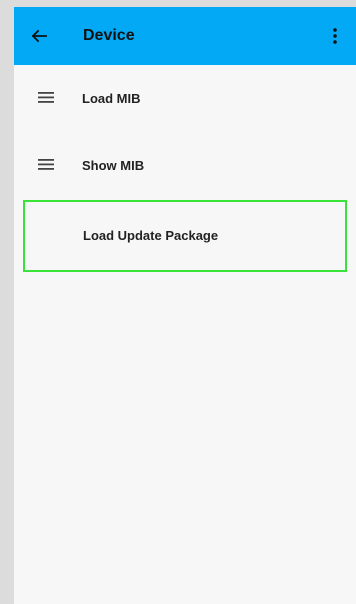 The width and height of the screenshot is (356, 604). Describe the element at coordinates (111, 98) in the screenshot. I see `menu-item-label: Load MIB` at that location.